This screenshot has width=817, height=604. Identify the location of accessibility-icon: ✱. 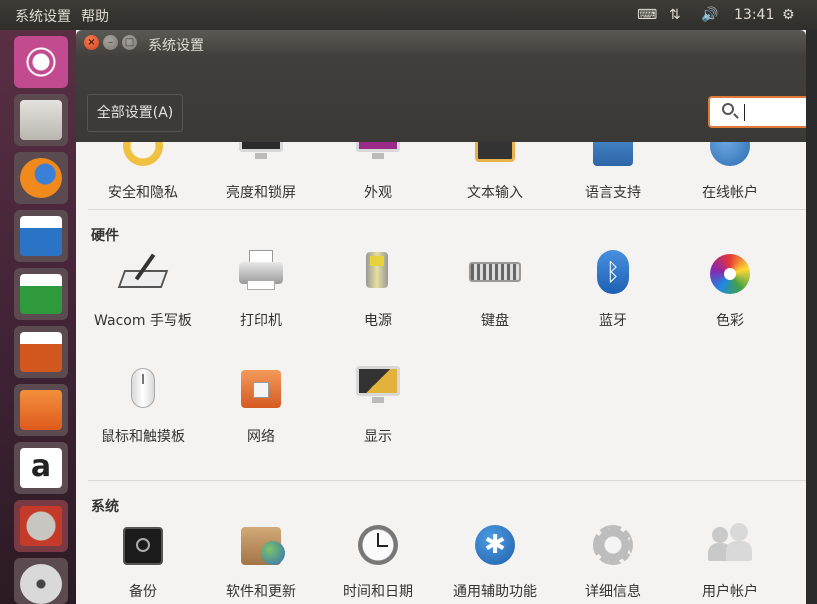
(495, 545).